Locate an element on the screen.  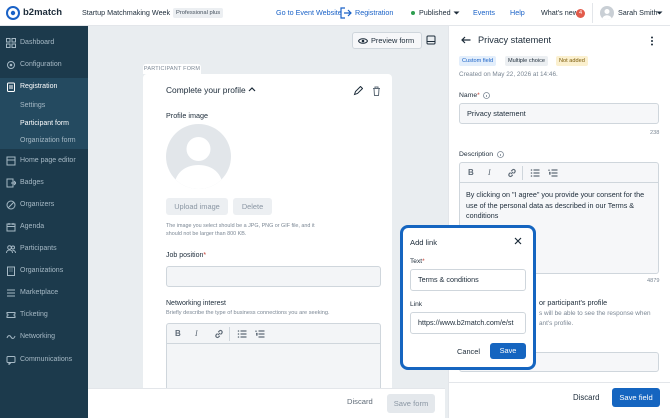
arrow-left-icon is located at coordinates (466, 40).